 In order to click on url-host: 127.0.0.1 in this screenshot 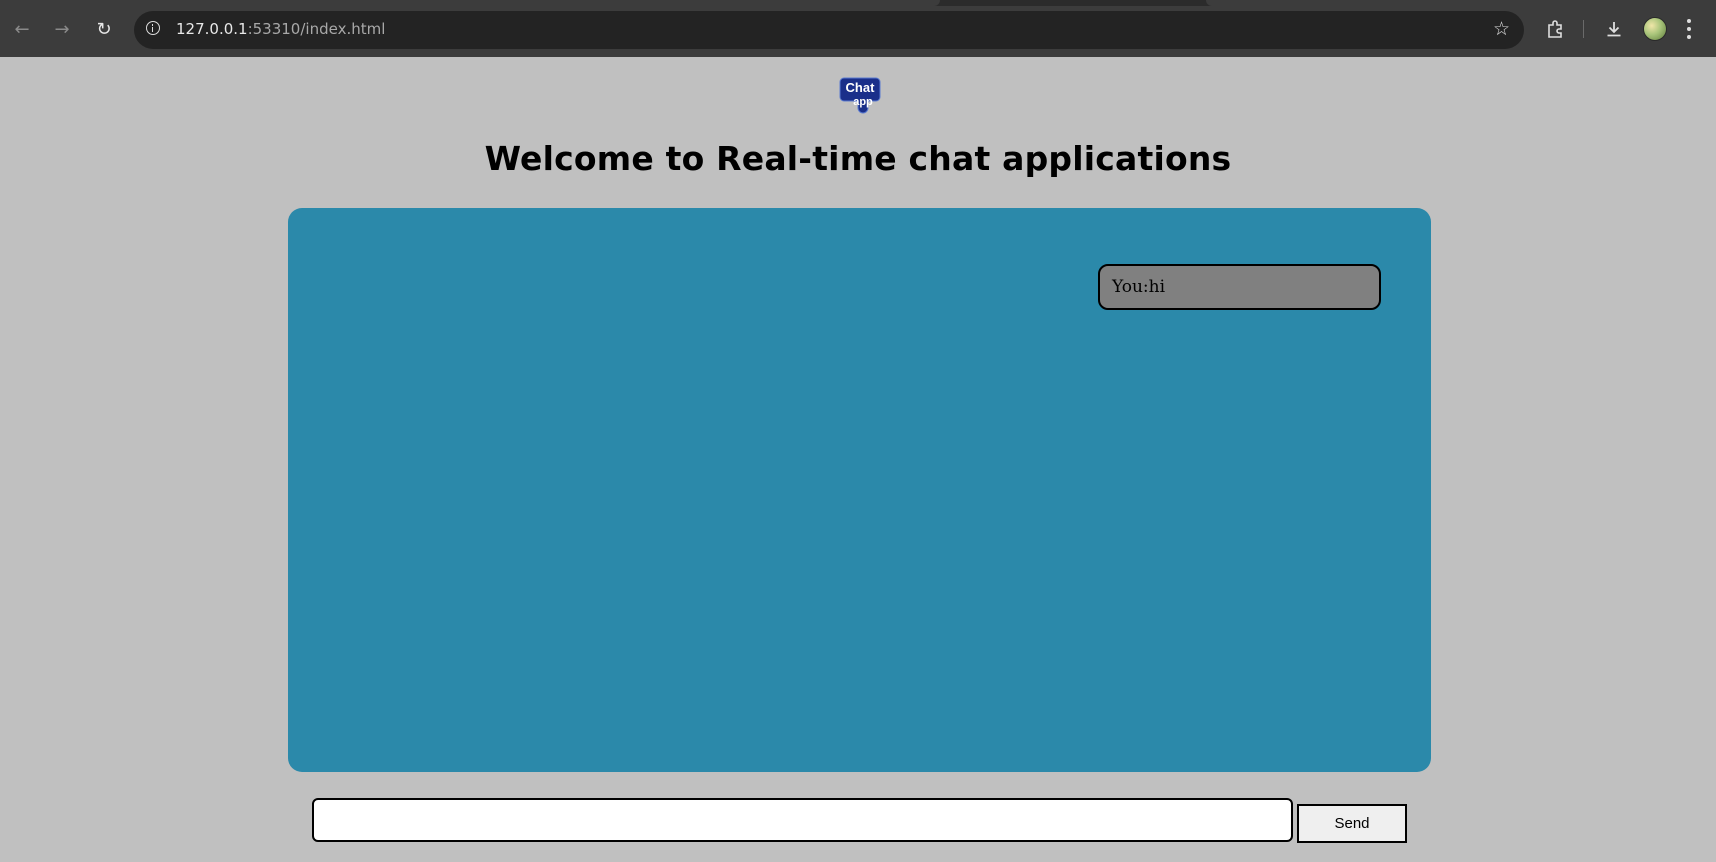, I will do `click(212, 29)`.